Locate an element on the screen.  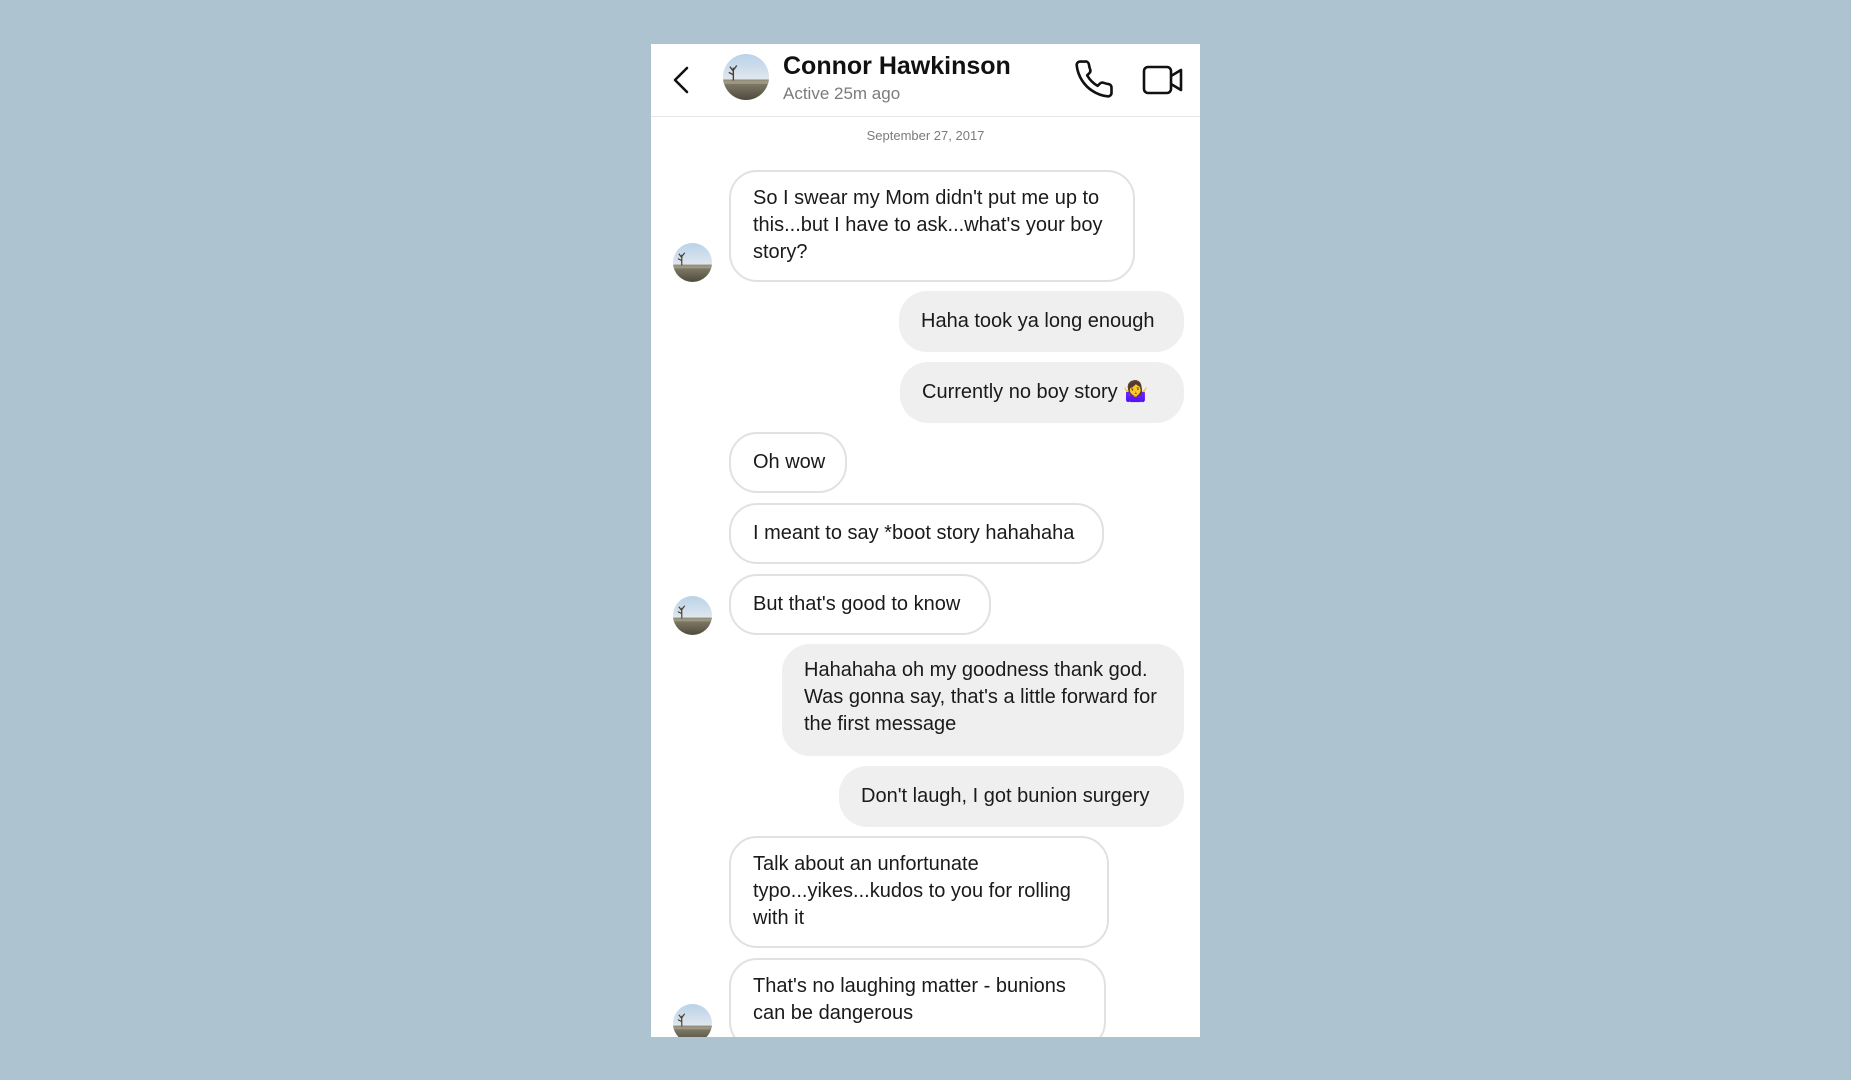
message-bubble-outgoing: Haha took ya long enough is located at coordinates (1041, 321).